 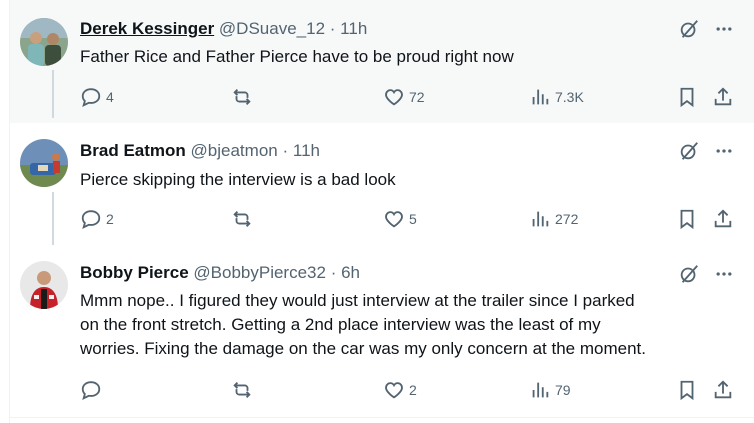 What do you see at coordinates (553, 219) in the screenshot?
I see `views-button: 272` at bounding box center [553, 219].